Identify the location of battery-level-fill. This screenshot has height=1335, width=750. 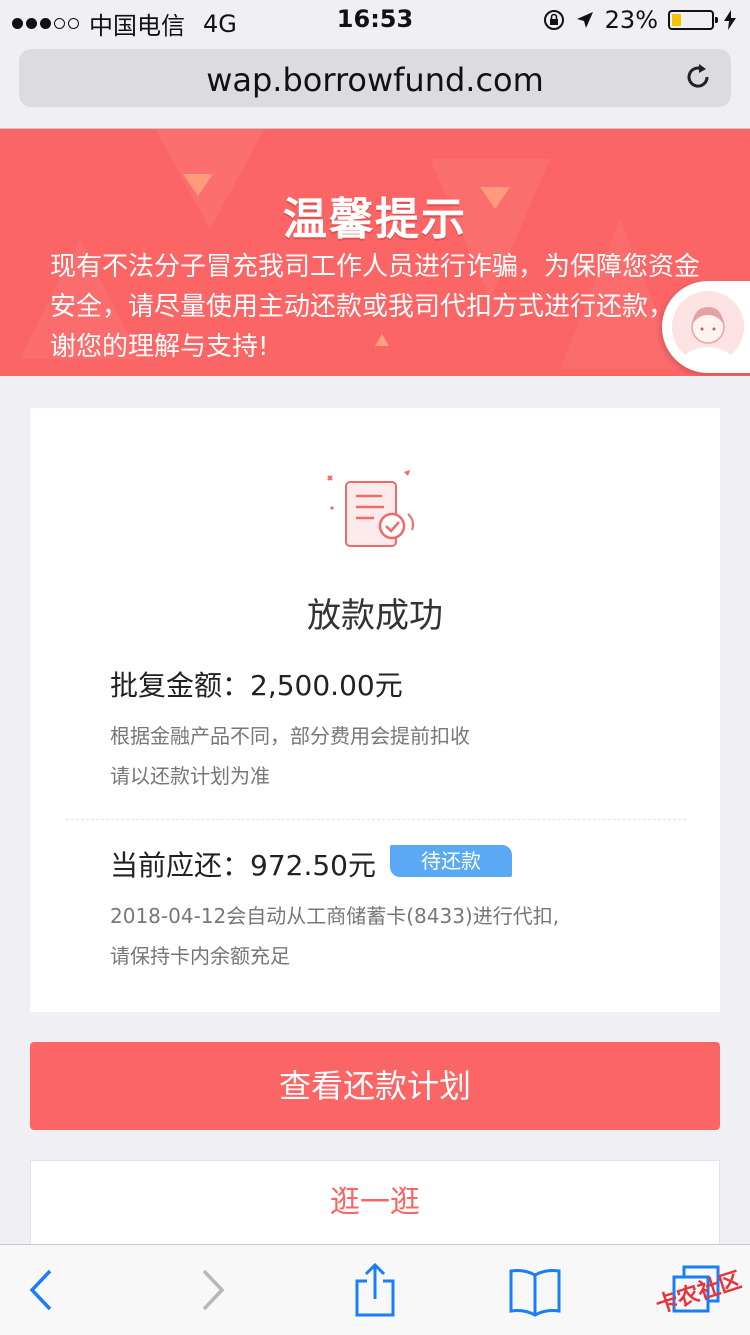
(676, 20).